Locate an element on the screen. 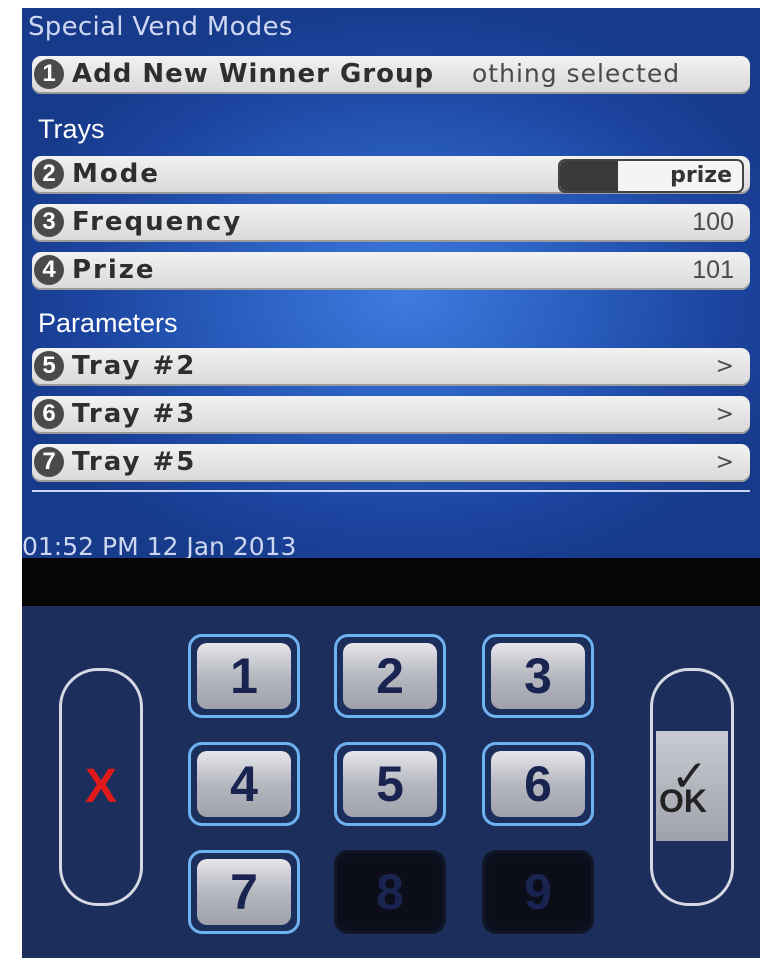  key-1: 1 is located at coordinates (244, 676).